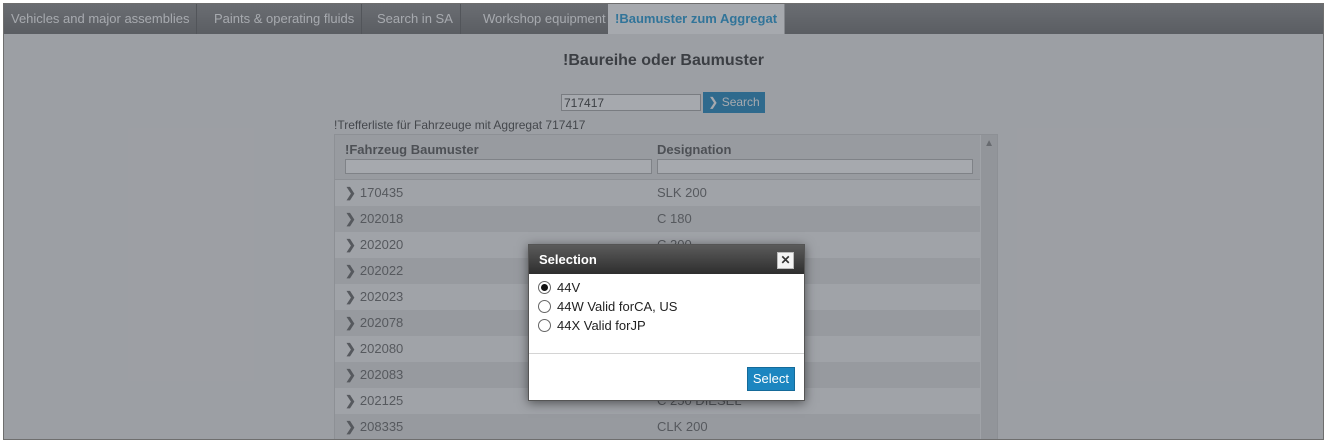 Image resolution: width=1327 pixels, height=443 pixels. What do you see at coordinates (544, 287) in the screenshot?
I see `radio-selected-icon` at bounding box center [544, 287].